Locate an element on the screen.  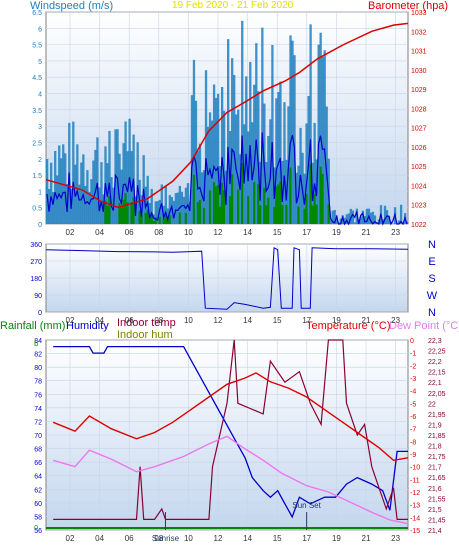
outdoor-left-tick-label: 70 is located at coordinates (38, 436).